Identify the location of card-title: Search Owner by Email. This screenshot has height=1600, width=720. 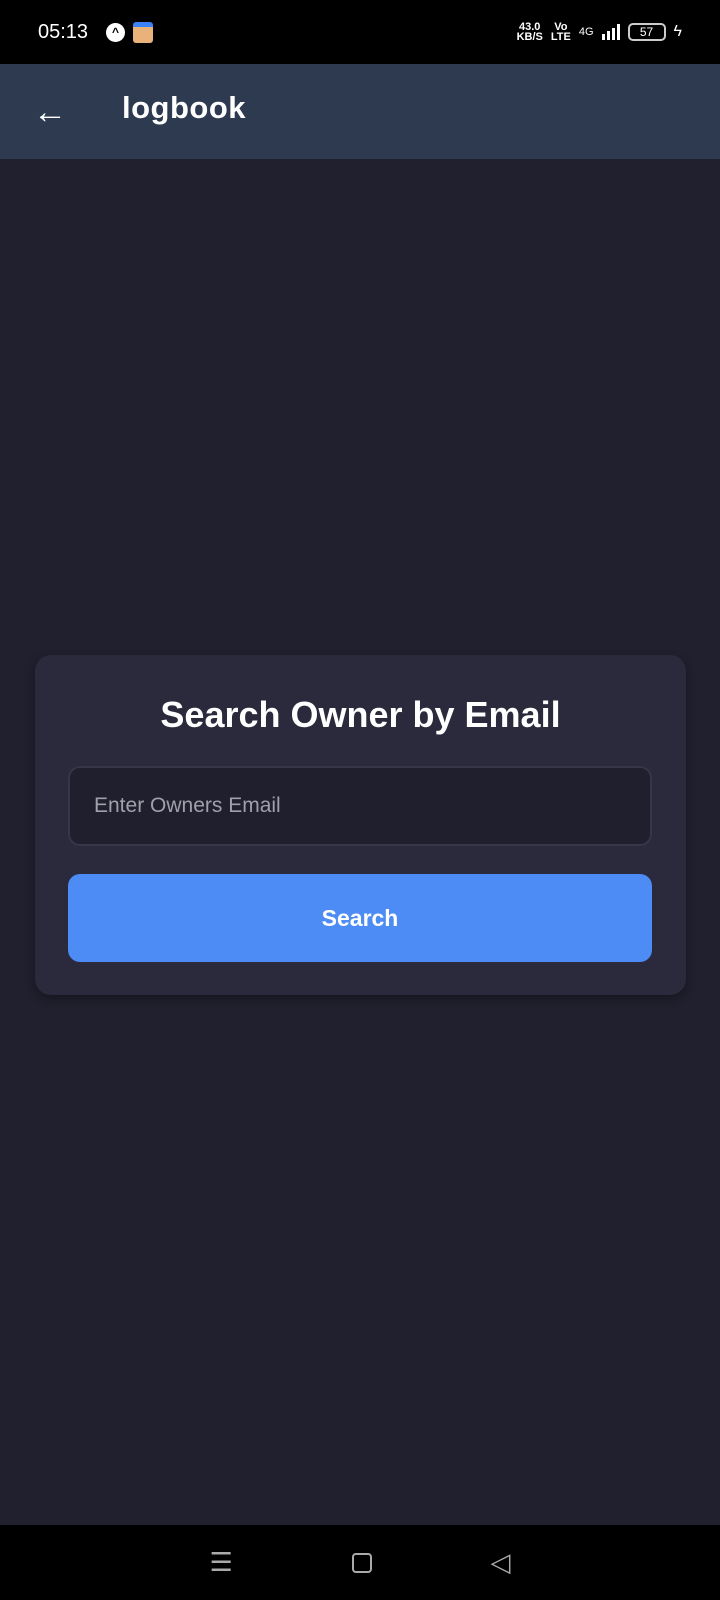
(360, 714).